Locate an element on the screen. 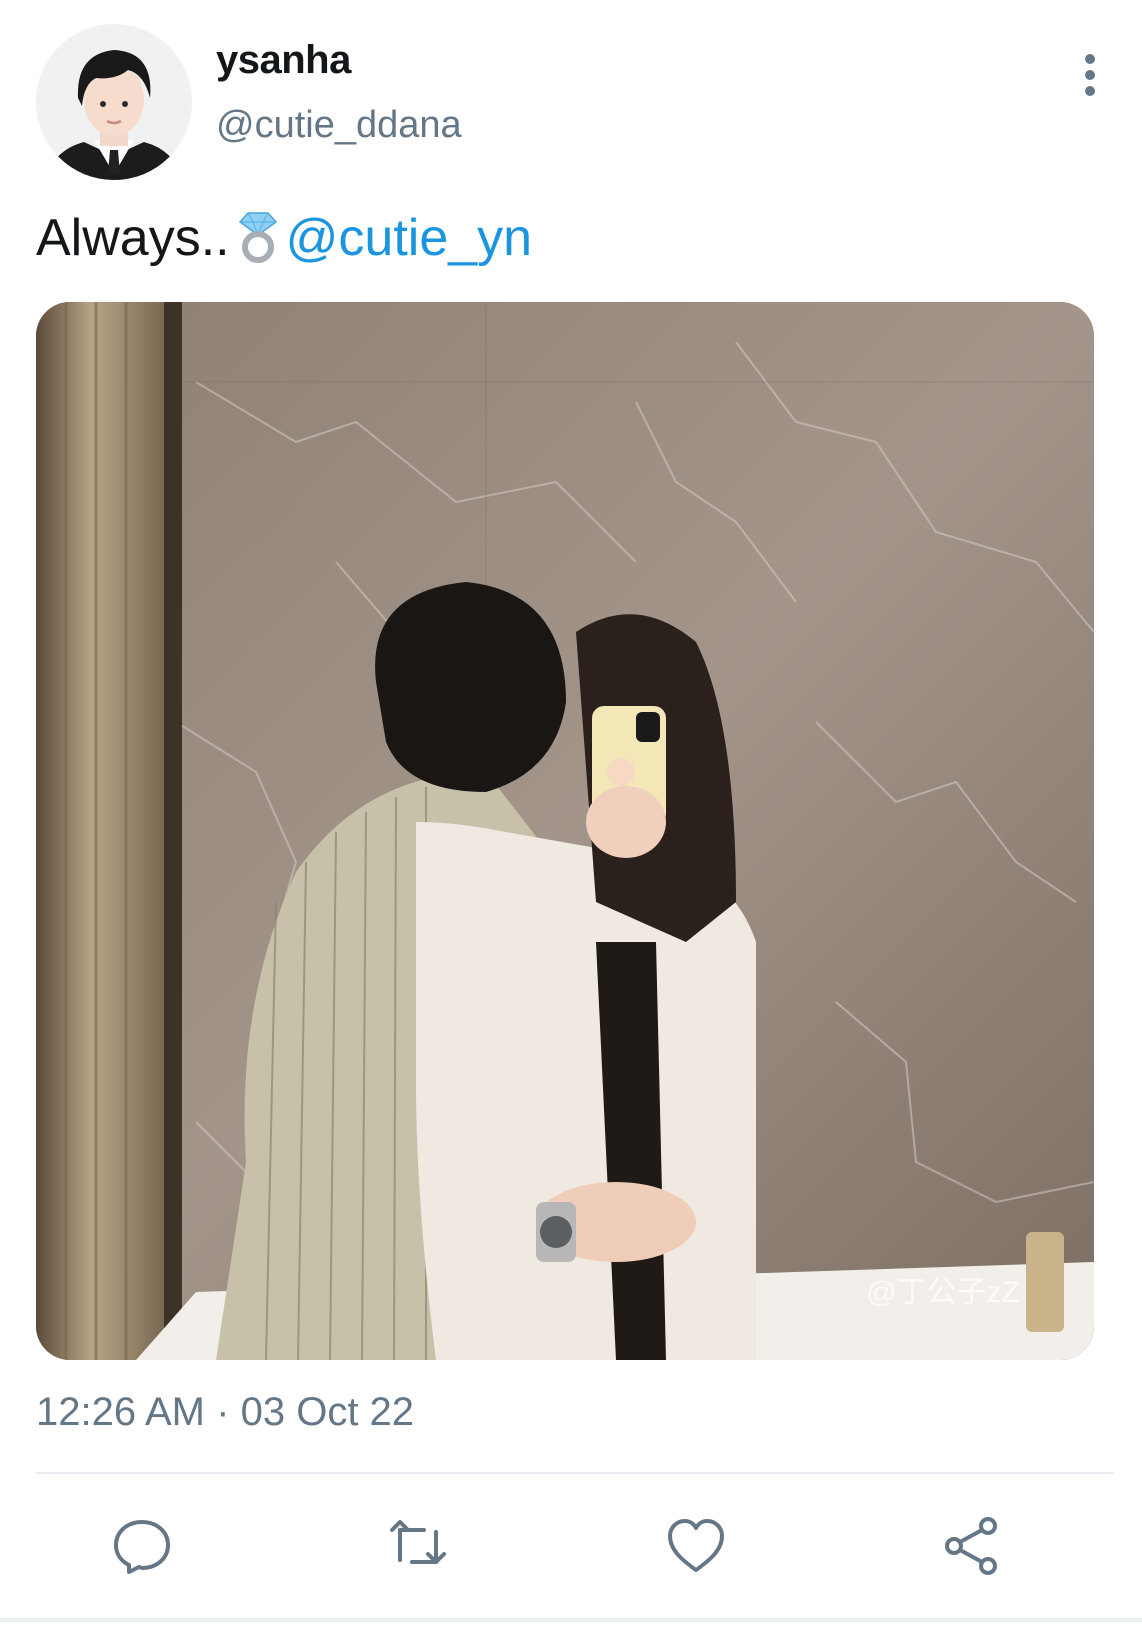 The image size is (1142, 1638). user-handle: @cutie_ddana is located at coordinates (339, 125).